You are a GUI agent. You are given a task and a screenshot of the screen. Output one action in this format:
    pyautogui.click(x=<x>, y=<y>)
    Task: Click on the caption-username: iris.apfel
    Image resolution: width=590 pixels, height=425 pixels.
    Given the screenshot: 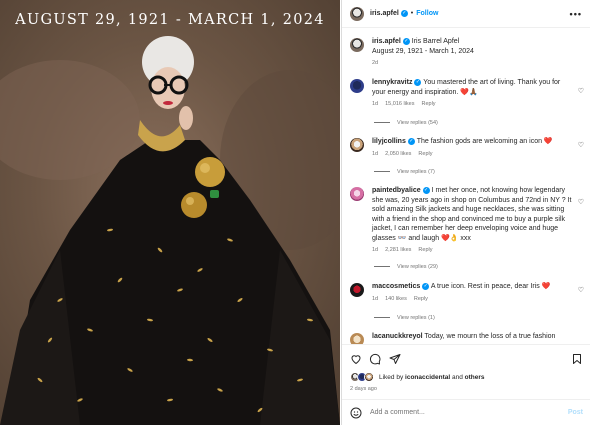 What is the action you would take?
    pyautogui.click(x=386, y=41)
    